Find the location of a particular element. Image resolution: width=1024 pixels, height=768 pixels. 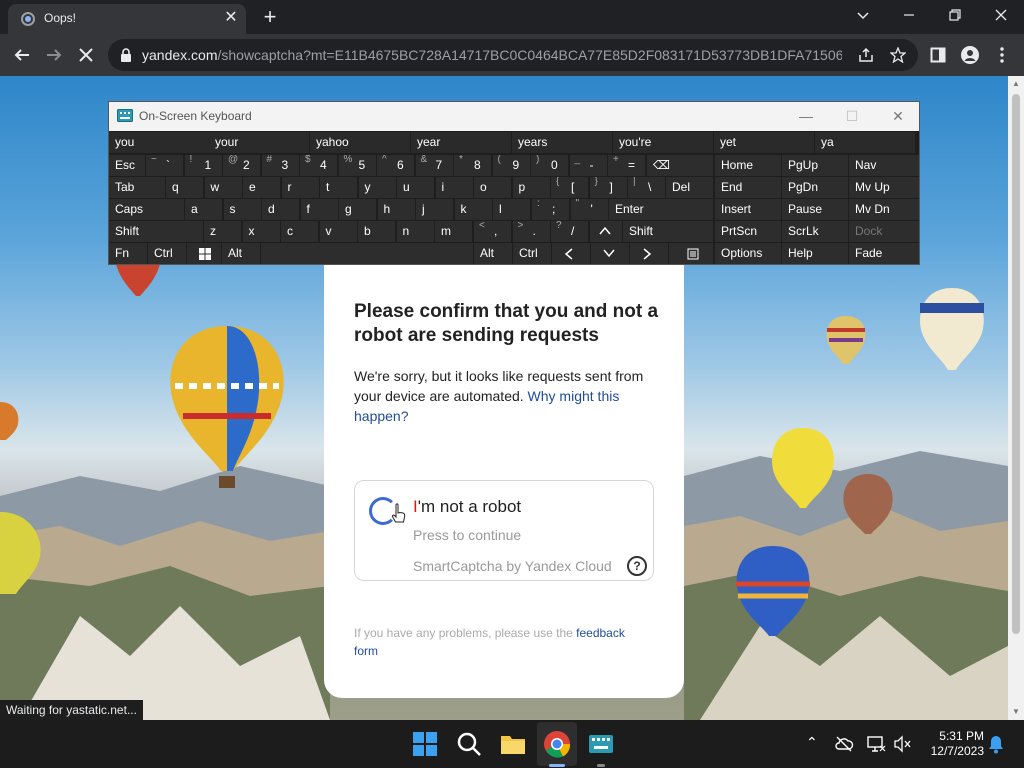

scroll-thumb is located at coordinates (1016, 364).